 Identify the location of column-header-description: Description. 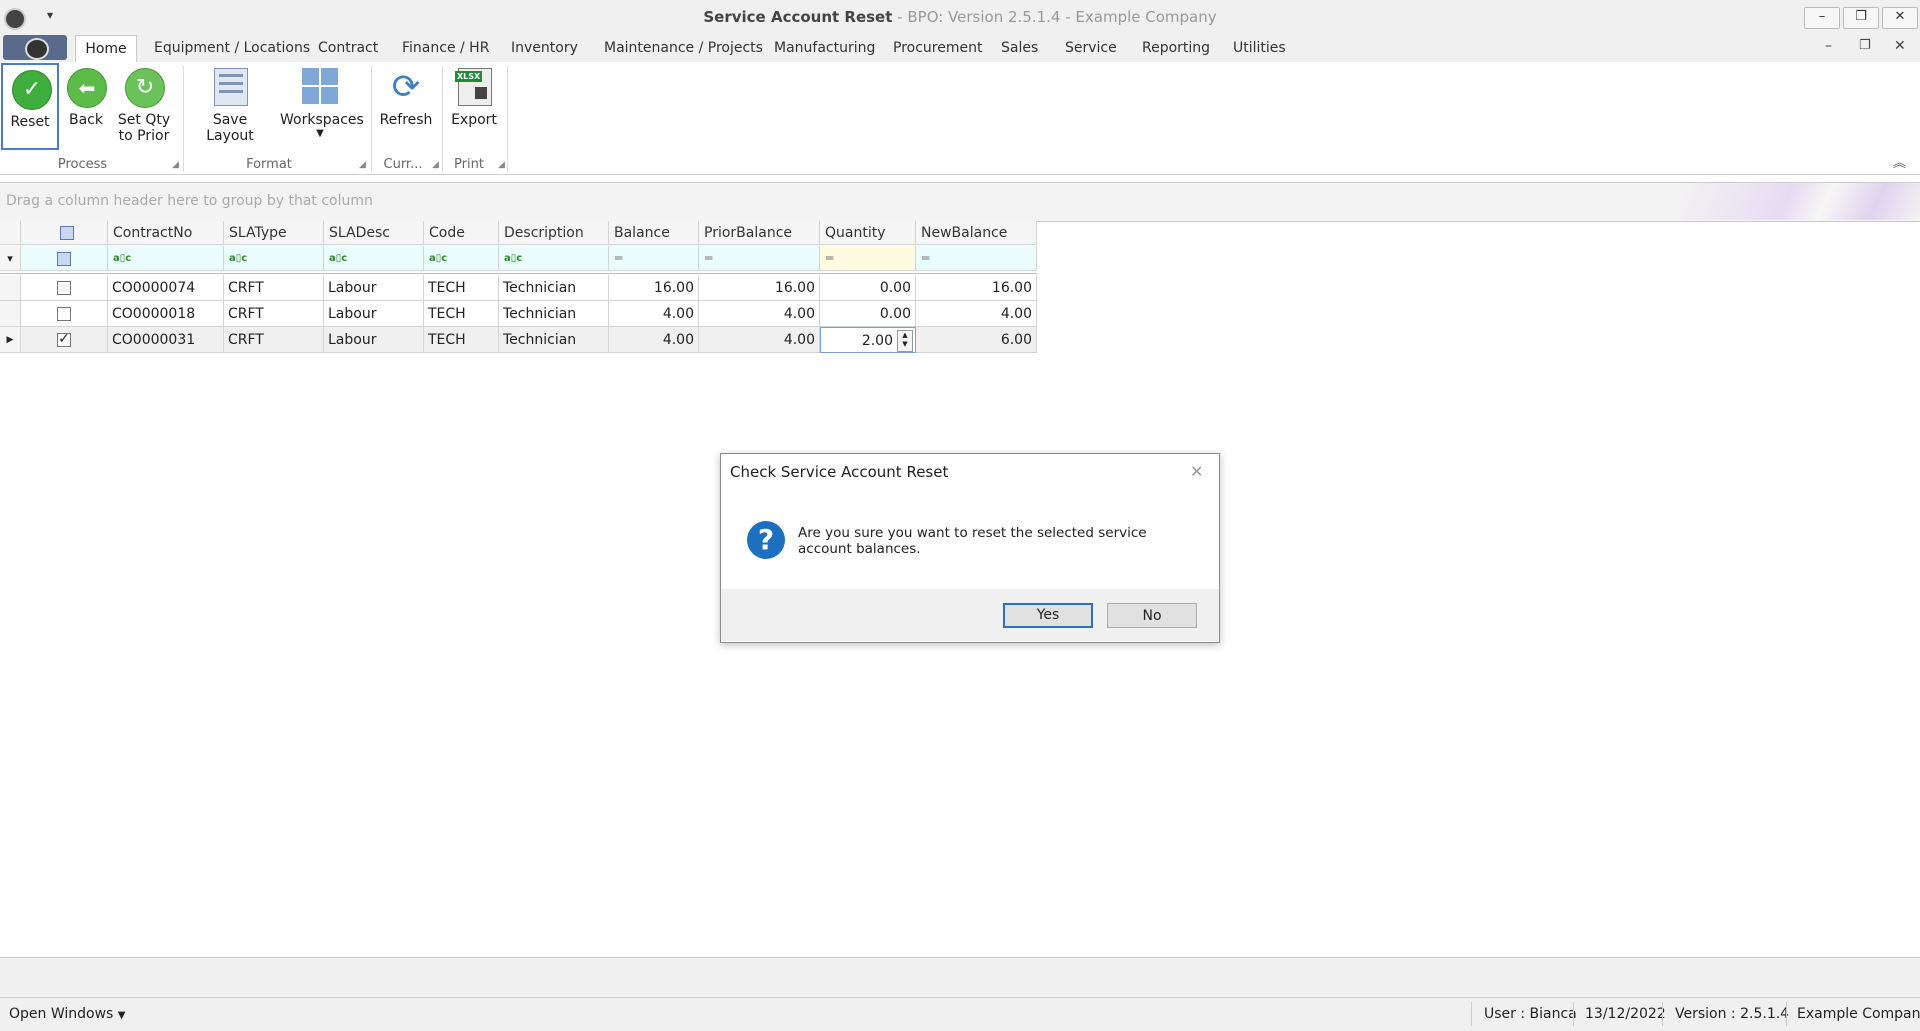
(554, 233).